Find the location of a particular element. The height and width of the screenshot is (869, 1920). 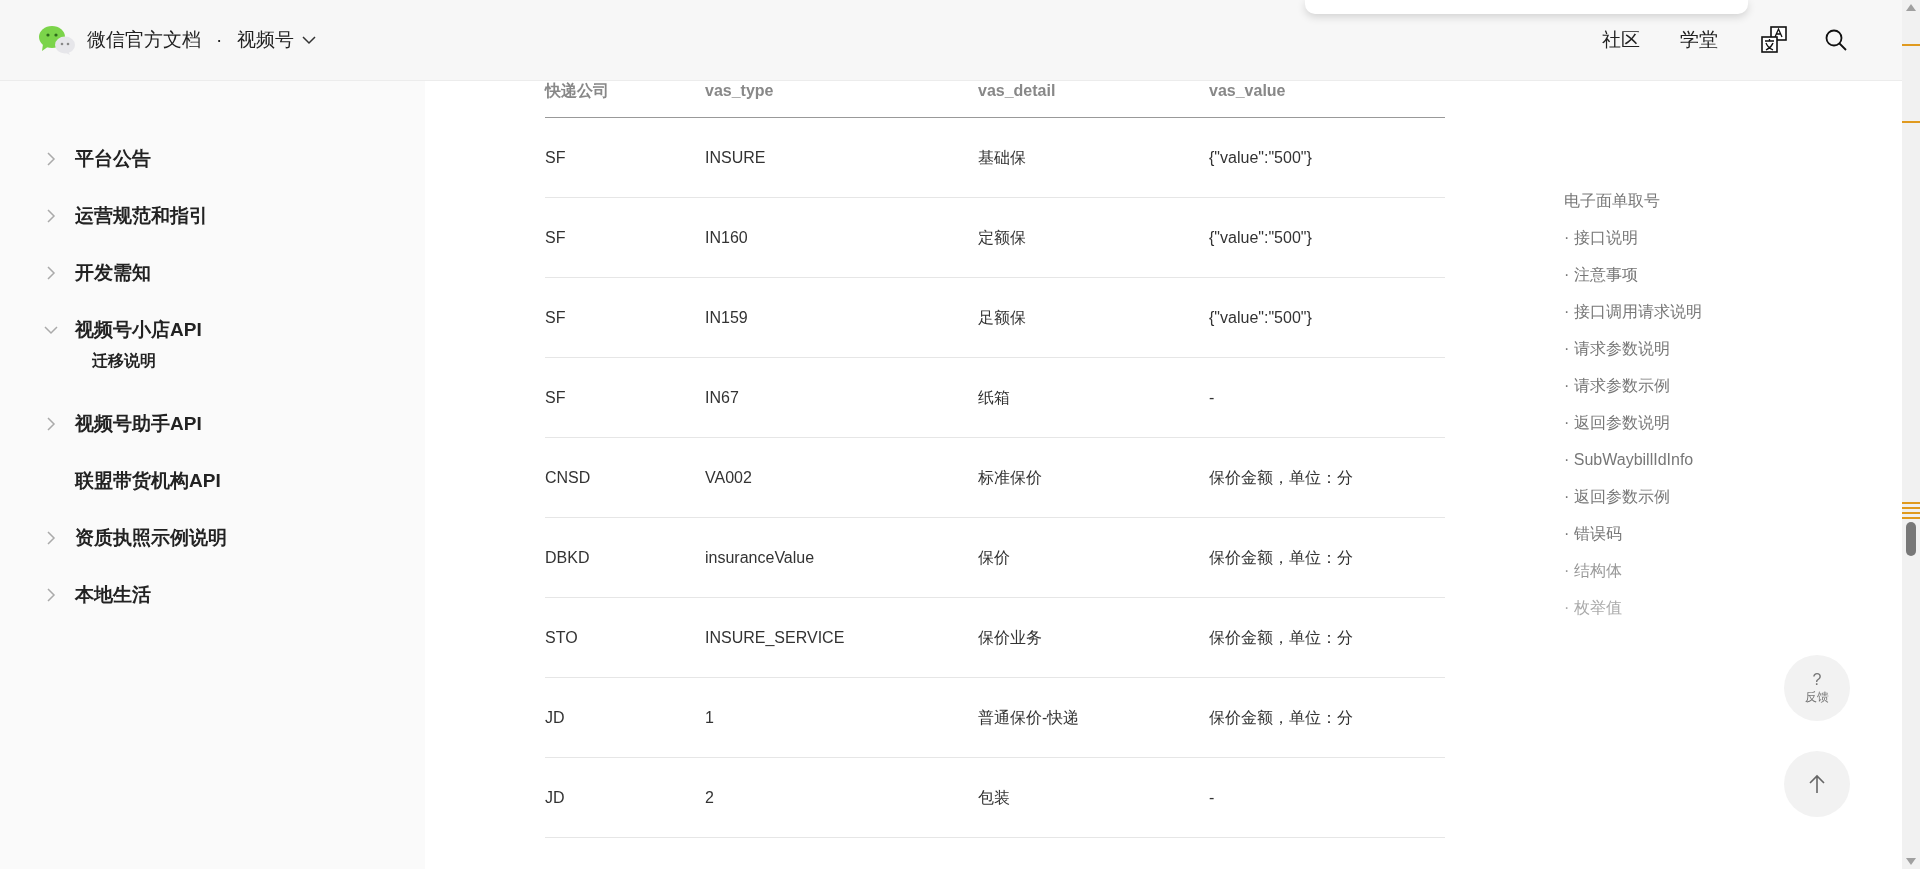

toc-link: · 请求参数示例 is located at coordinates (1617, 394).